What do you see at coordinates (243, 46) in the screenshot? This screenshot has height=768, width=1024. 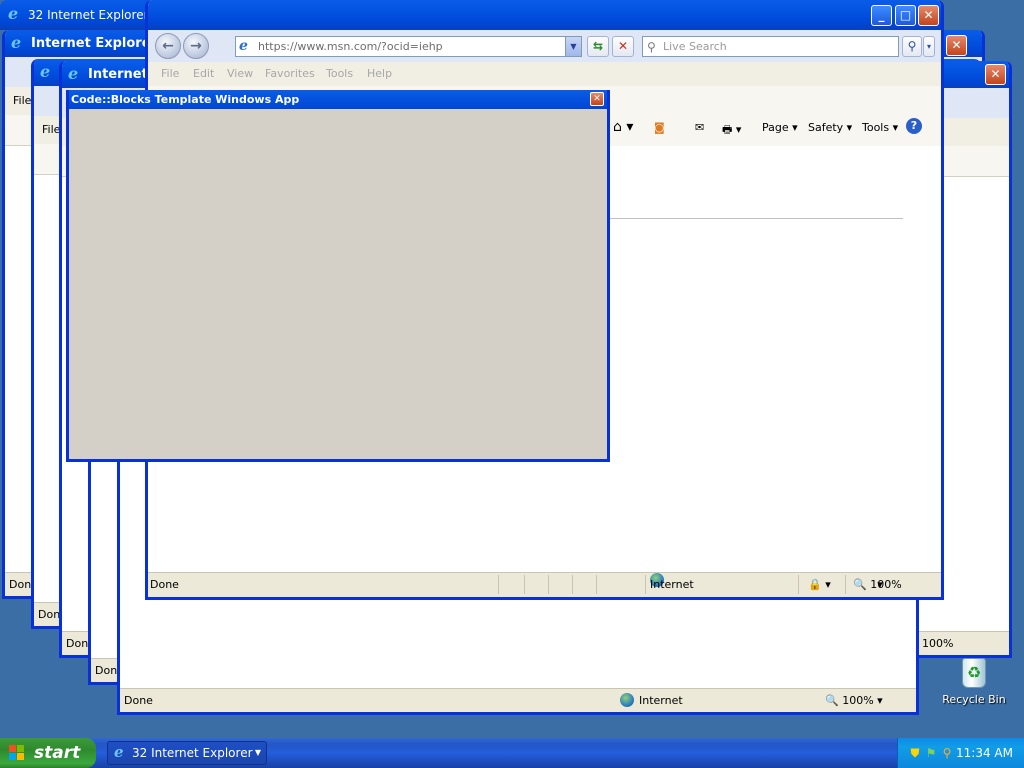 I see `page-icon: e` at bounding box center [243, 46].